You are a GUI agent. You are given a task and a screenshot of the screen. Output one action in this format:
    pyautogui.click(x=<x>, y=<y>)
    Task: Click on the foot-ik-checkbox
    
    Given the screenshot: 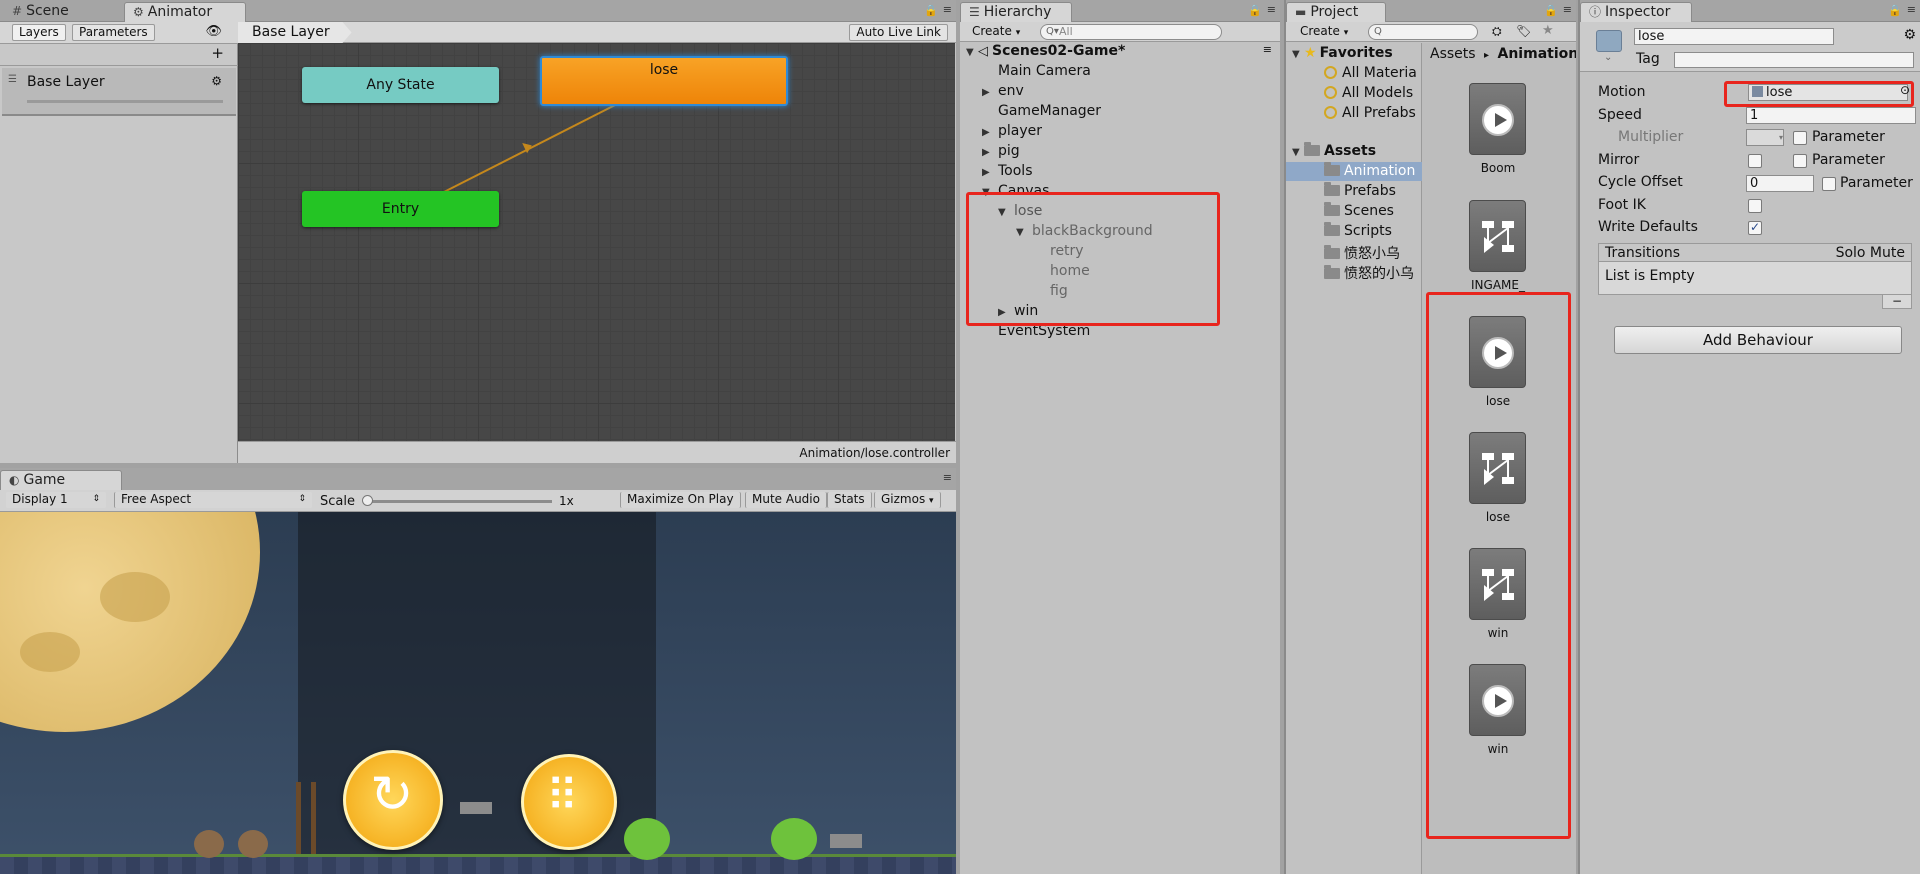 What is the action you would take?
    pyautogui.click(x=1755, y=206)
    